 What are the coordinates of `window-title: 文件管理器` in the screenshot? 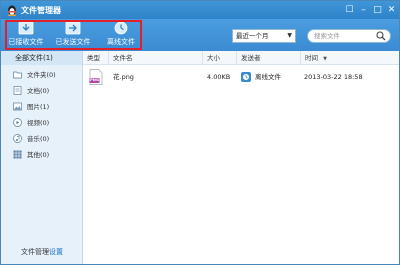 It's located at (41, 10).